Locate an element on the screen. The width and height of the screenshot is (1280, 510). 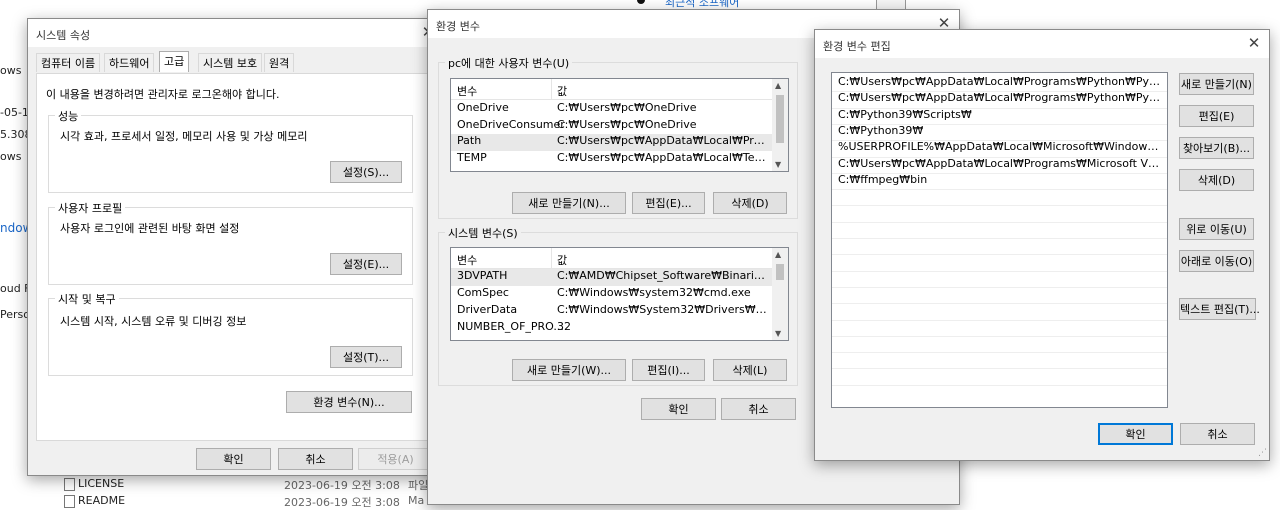
tab-strip: 컴퓨터 이름 하드웨어 고급 시스템 보호 원격 is located at coordinates (236, 62).